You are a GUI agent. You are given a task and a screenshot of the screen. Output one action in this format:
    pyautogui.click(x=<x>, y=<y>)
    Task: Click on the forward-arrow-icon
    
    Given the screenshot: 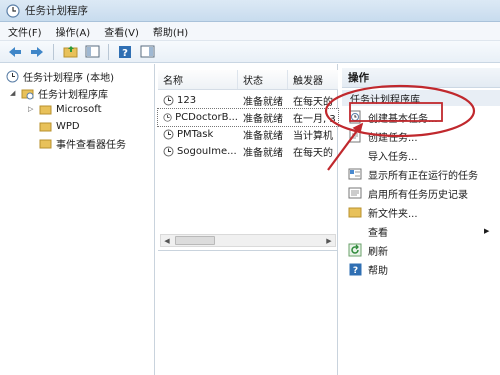 What is the action you would take?
    pyautogui.click(x=37, y=52)
    